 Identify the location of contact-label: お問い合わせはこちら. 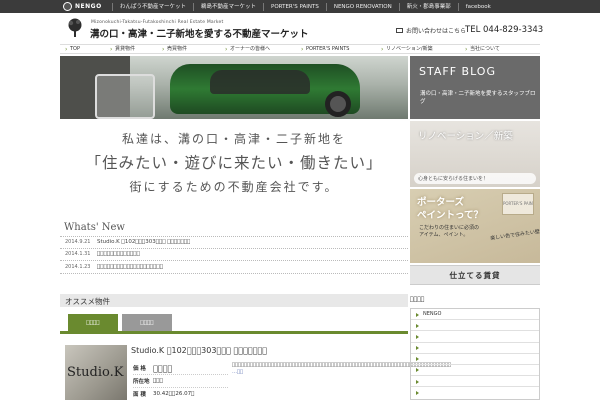
(436, 31).